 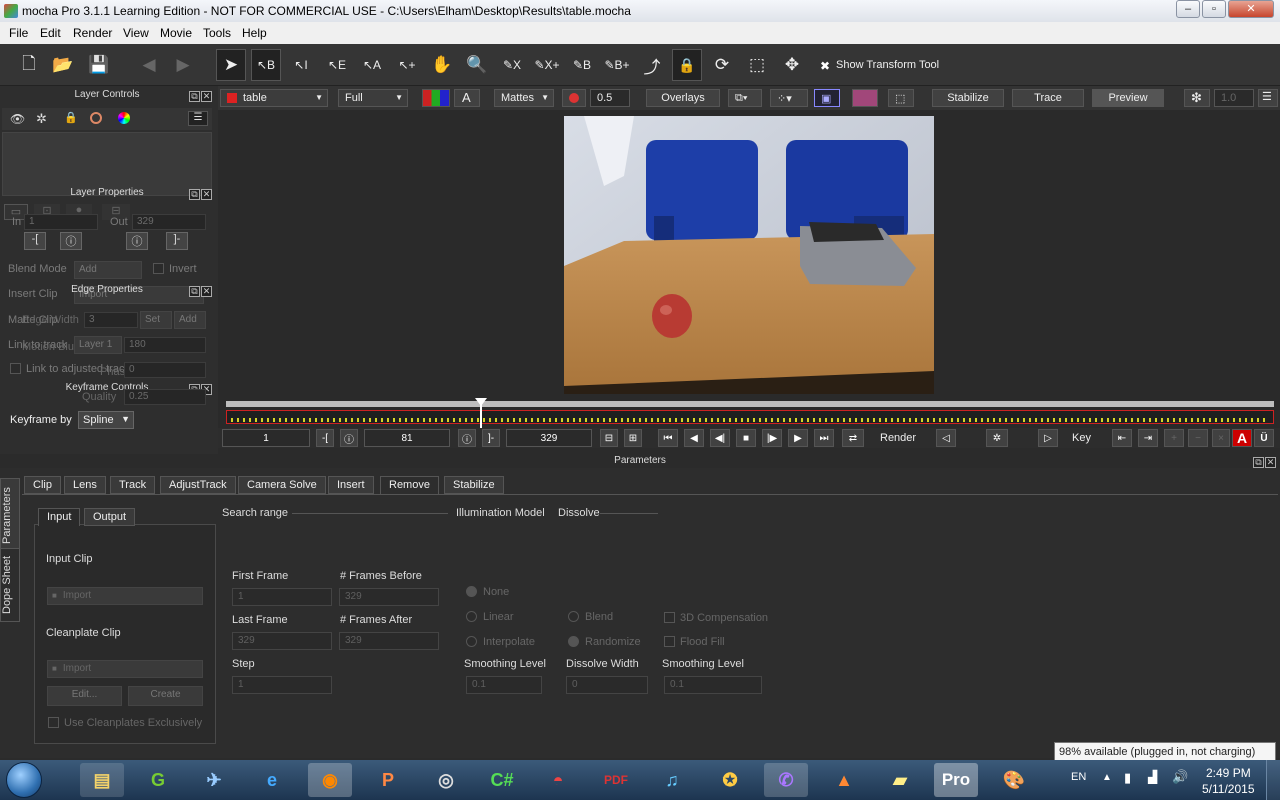 I want to click on go-in-icon: ⓘ, so click(x=71, y=241).